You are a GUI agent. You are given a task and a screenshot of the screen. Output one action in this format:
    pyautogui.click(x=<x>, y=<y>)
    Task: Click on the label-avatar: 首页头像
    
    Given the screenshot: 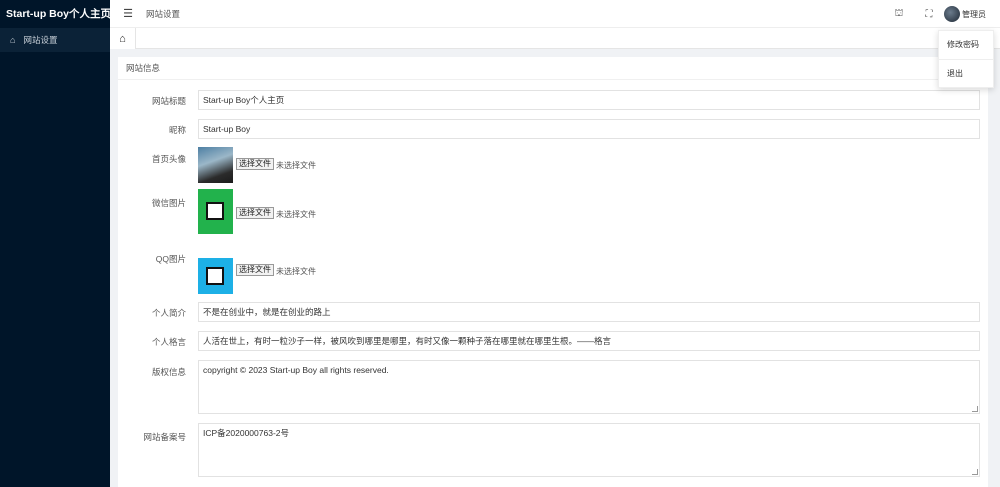 What is the action you would take?
    pyautogui.click(x=168, y=159)
    